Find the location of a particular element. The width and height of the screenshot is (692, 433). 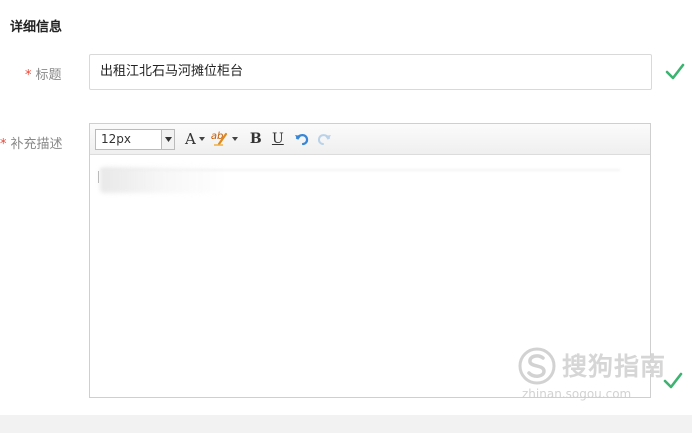

footer-band is located at coordinates (346, 424).